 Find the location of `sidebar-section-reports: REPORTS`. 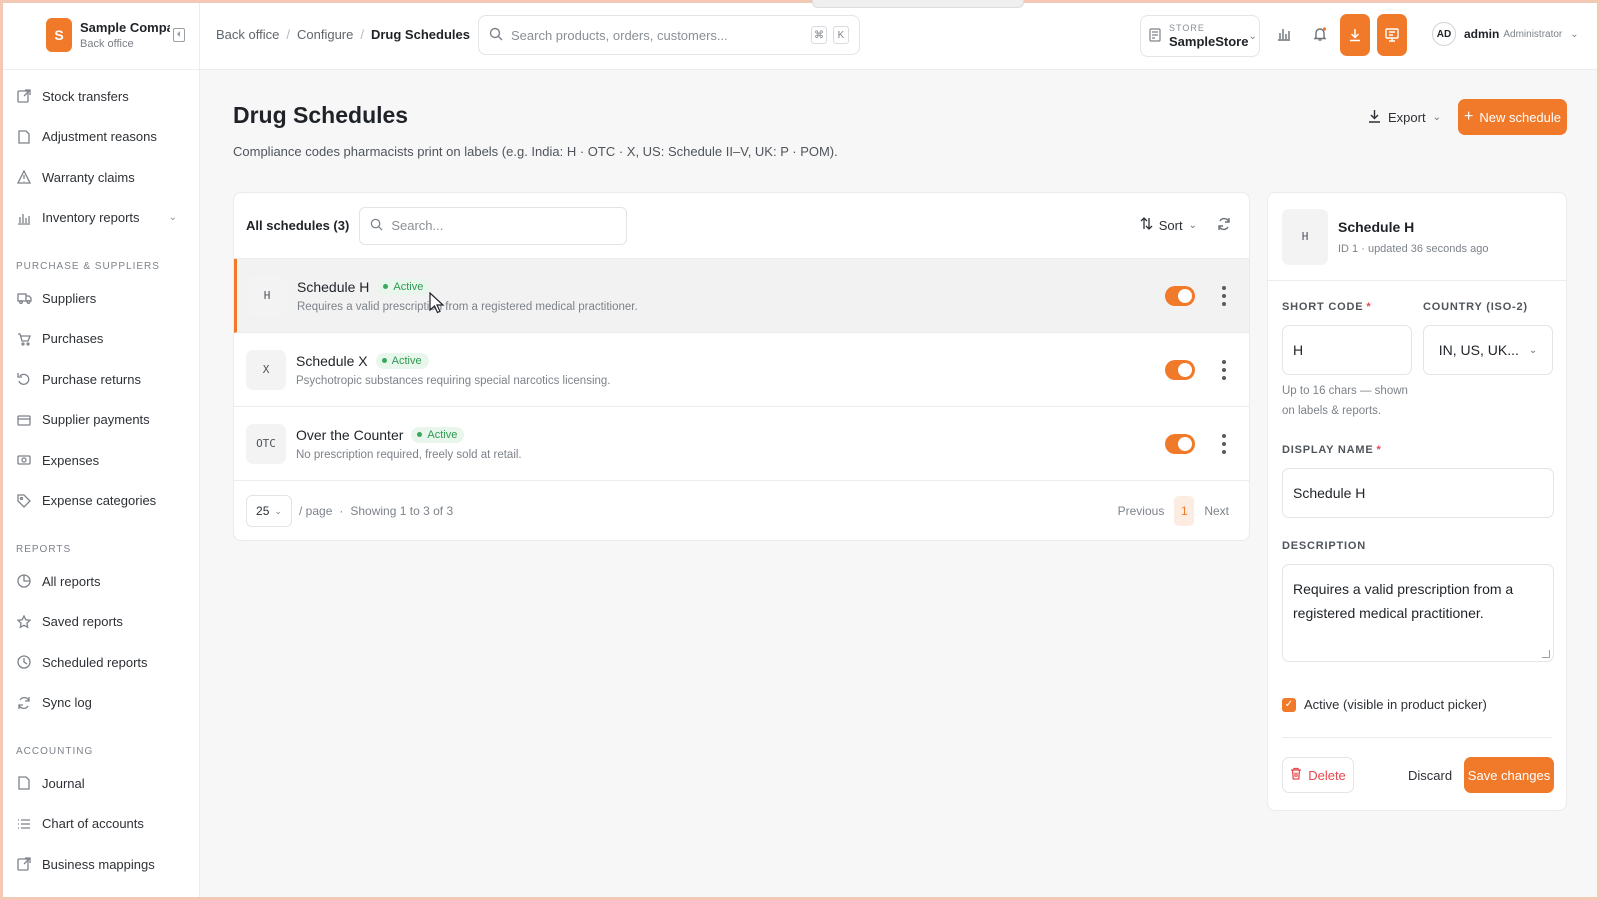

sidebar-section-reports: REPORTS is located at coordinates (44, 549).